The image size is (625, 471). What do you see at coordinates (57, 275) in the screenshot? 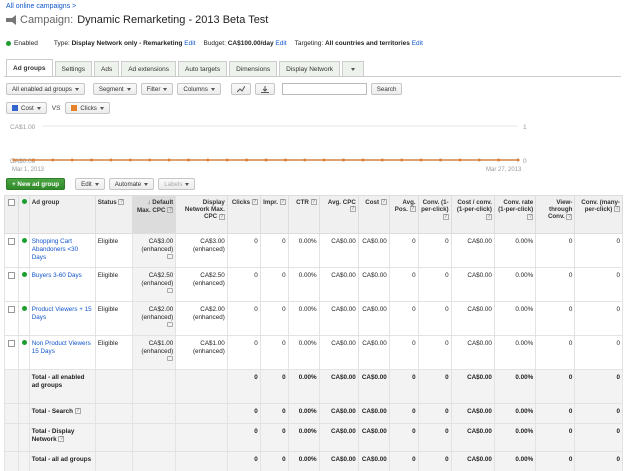
I see `ad-group-name-link: Buyers 3-60 Days` at bounding box center [57, 275].